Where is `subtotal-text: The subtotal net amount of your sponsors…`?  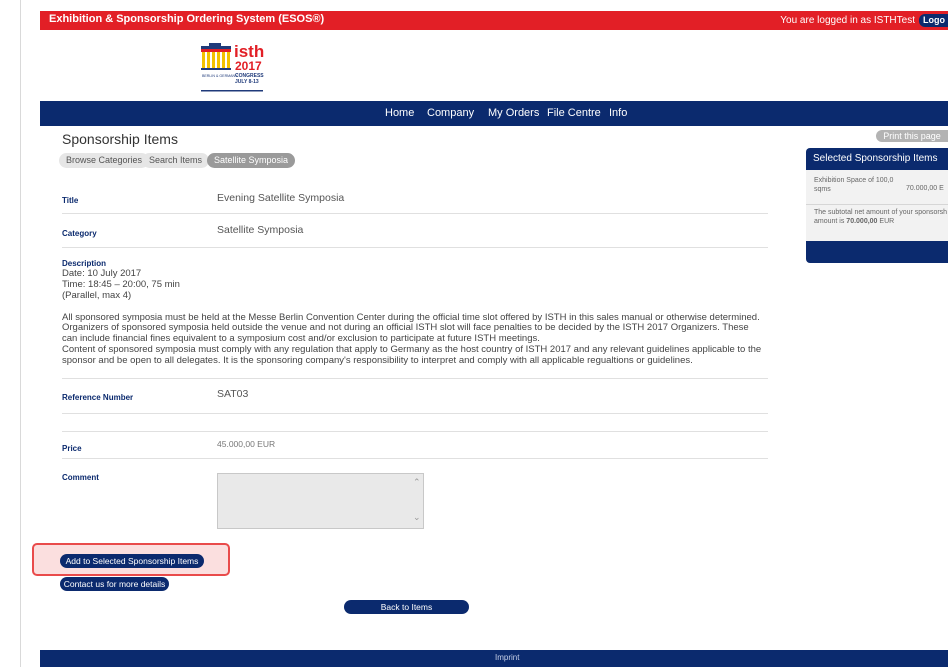 subtotal-text: The subtotal net amount of your sponsors… is located at coordinates (880, 217).